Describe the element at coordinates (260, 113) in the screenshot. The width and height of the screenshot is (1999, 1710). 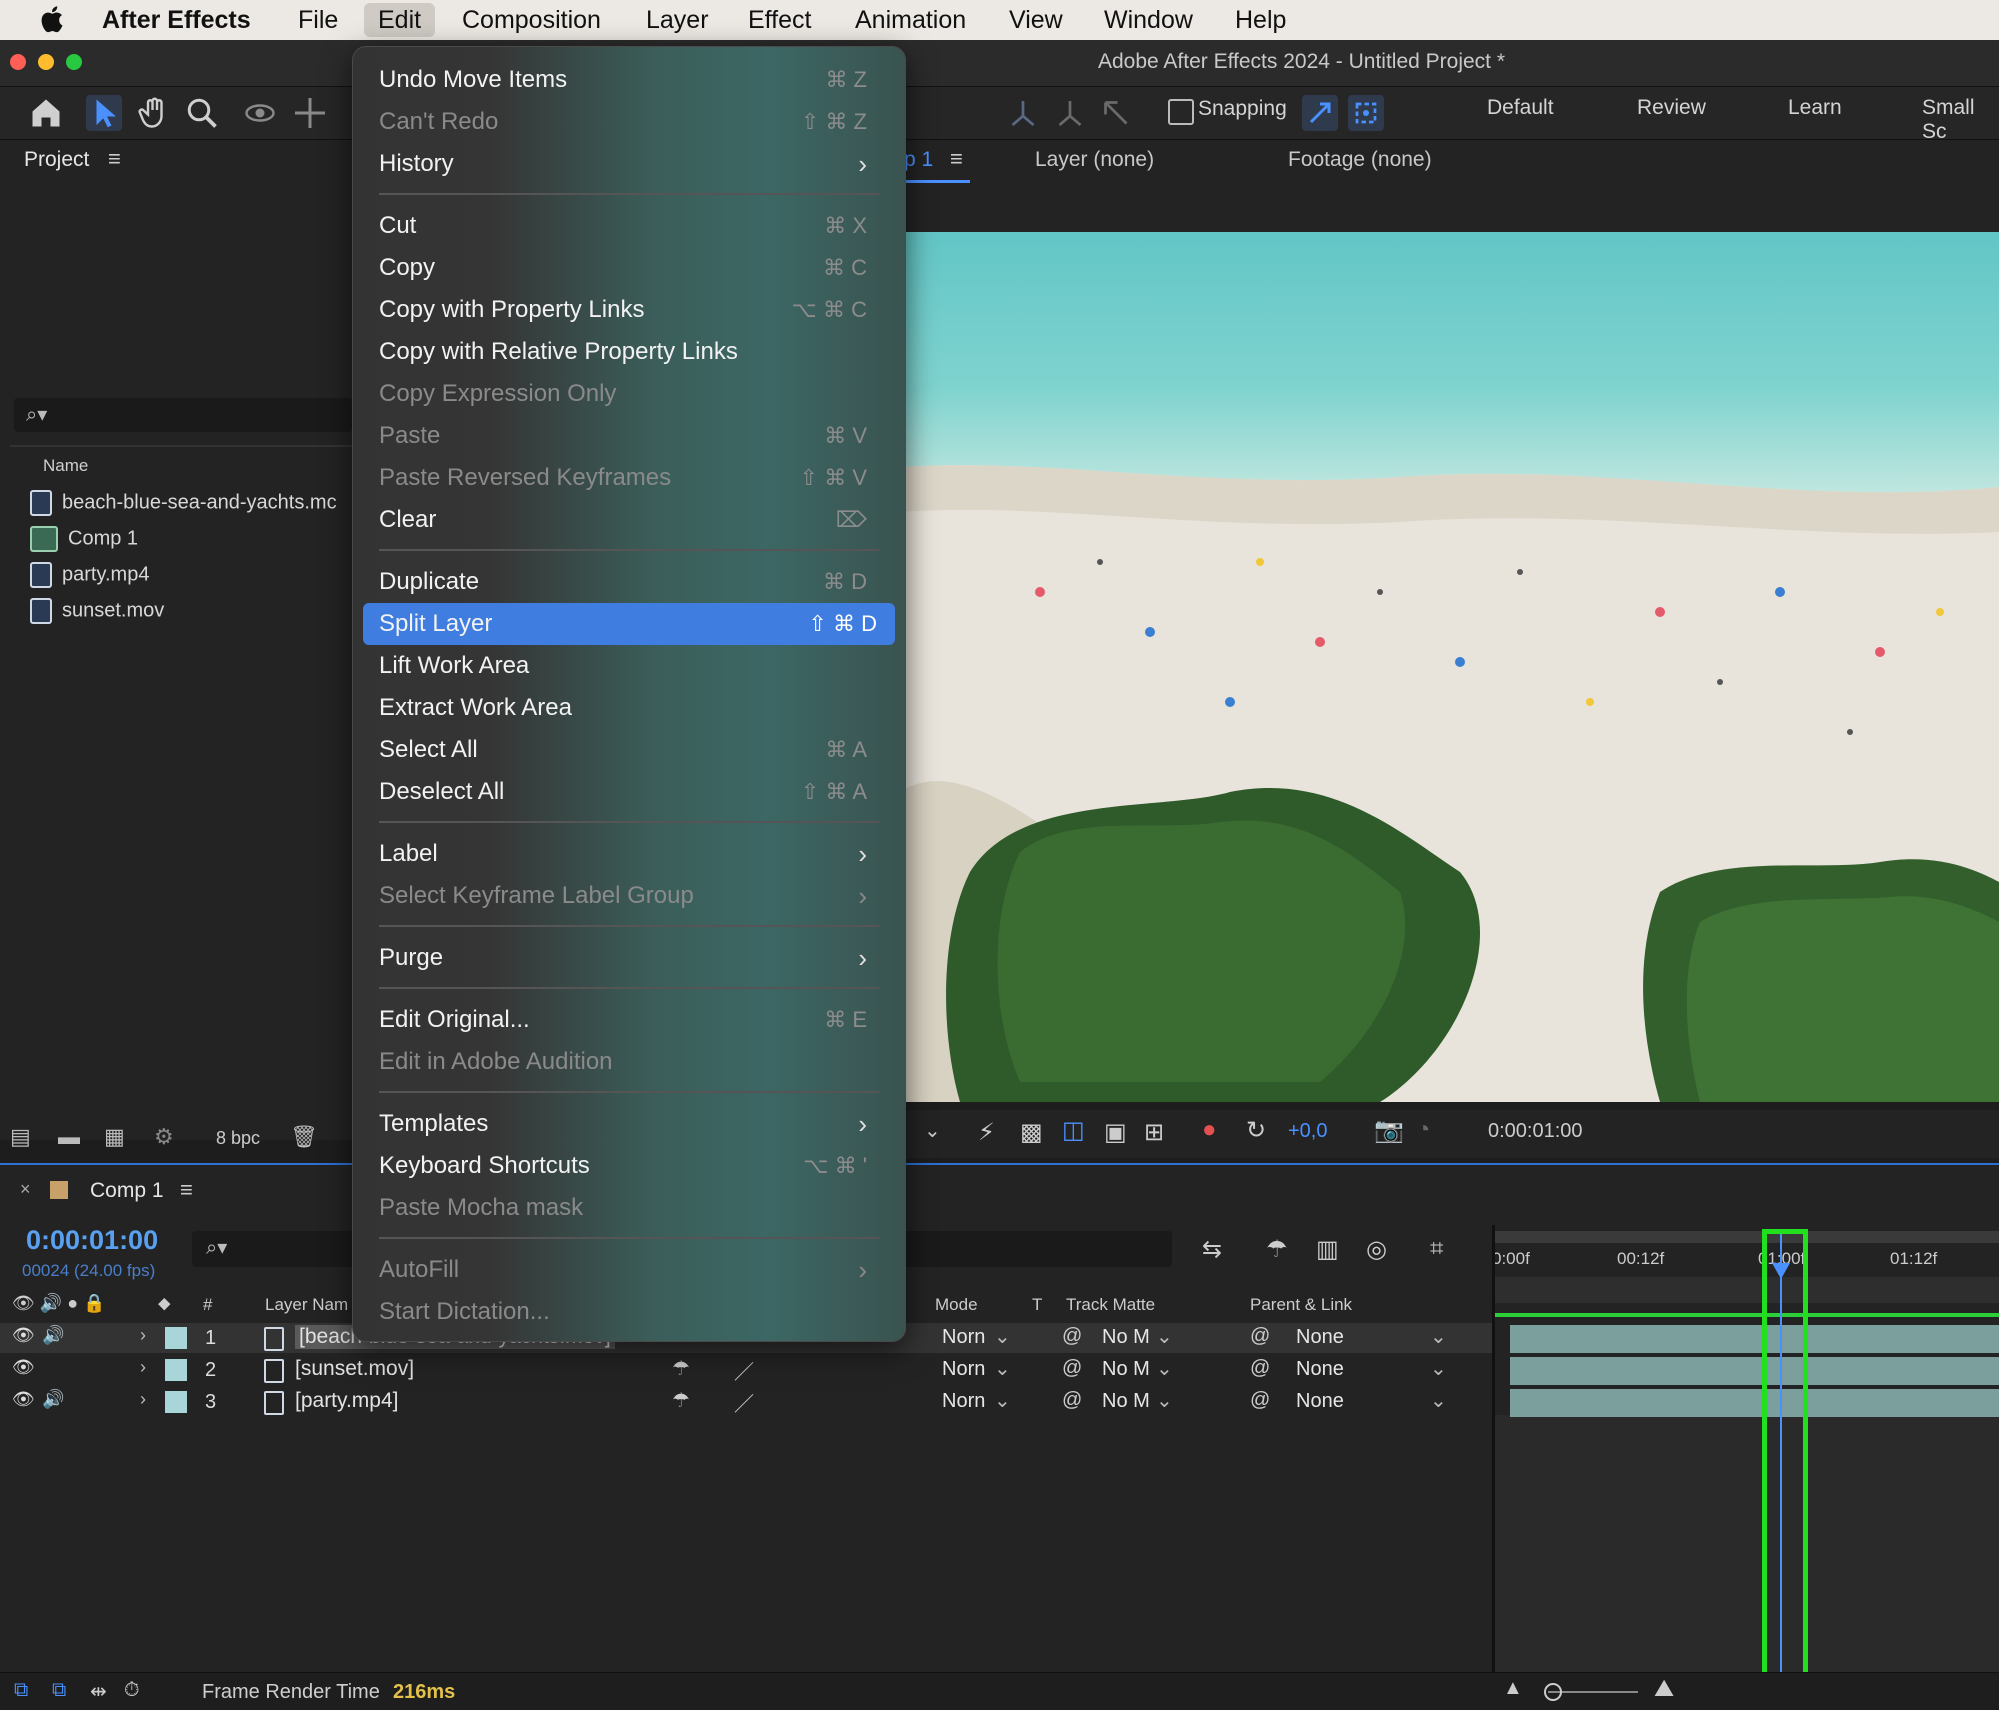
I see `orbit-camera-icon` at that location.